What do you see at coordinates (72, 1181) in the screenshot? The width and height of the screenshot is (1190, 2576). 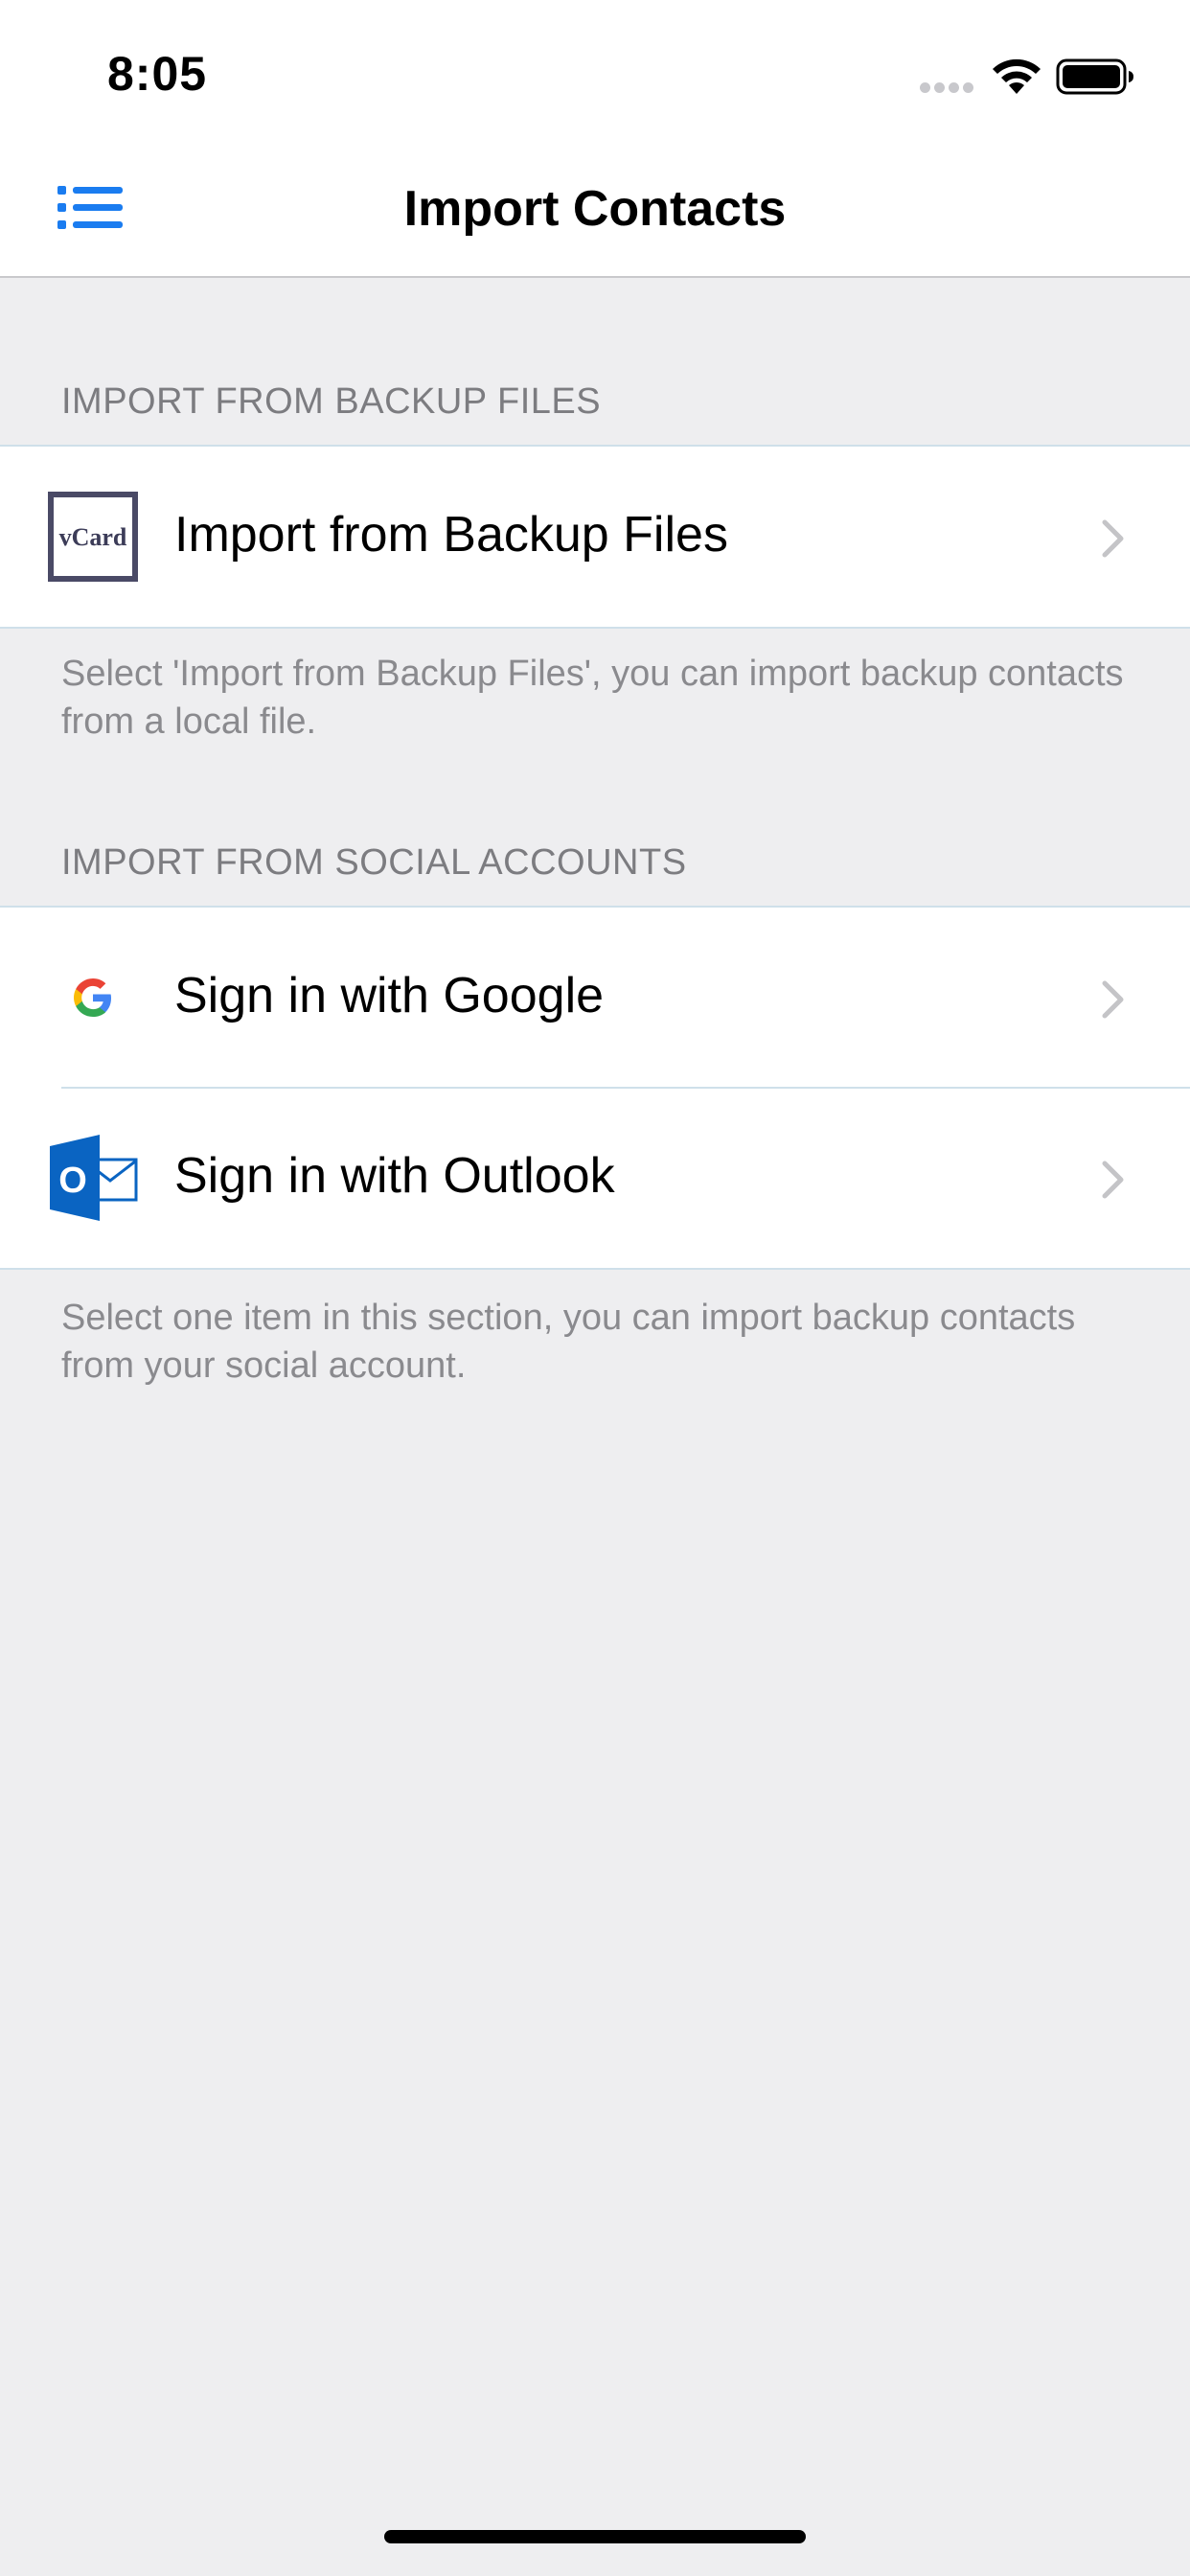 I see `svg-text: O` at bounding box center [72, 1181].